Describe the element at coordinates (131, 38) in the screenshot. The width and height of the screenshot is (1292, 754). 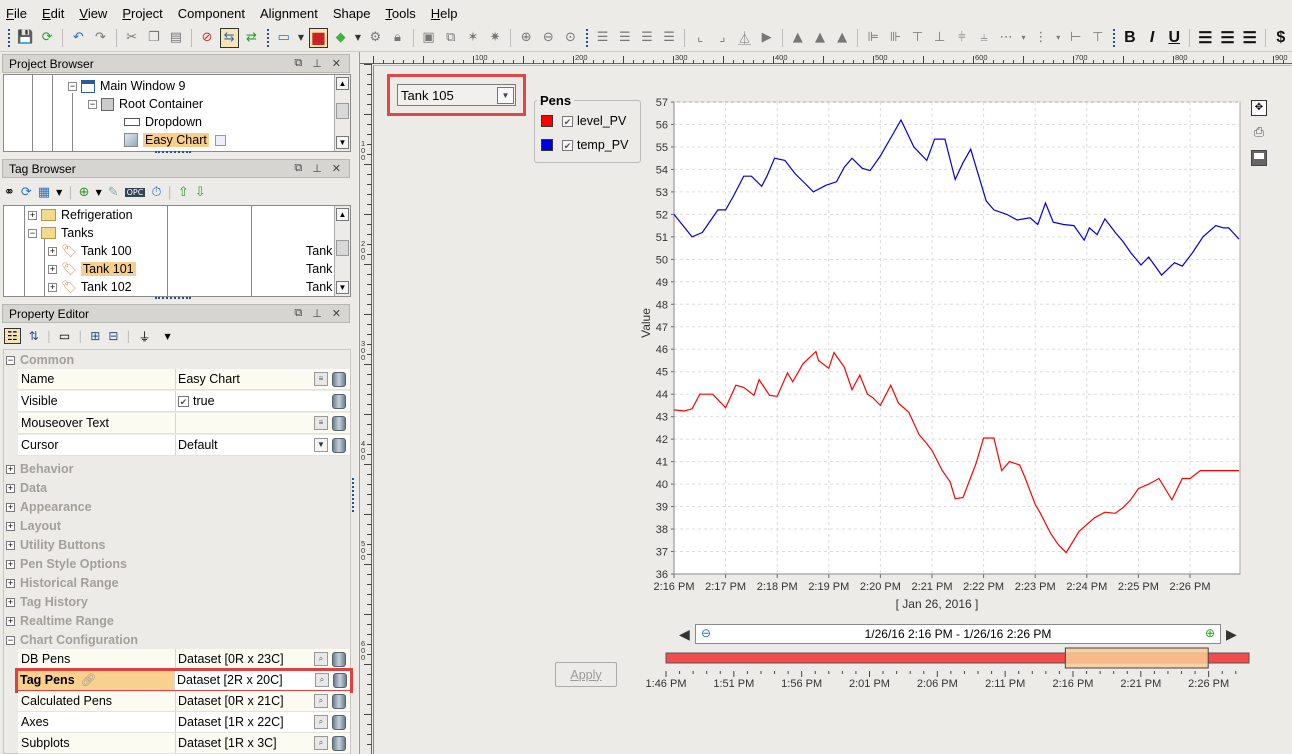
I see `cut-icon: ✂` at that location.